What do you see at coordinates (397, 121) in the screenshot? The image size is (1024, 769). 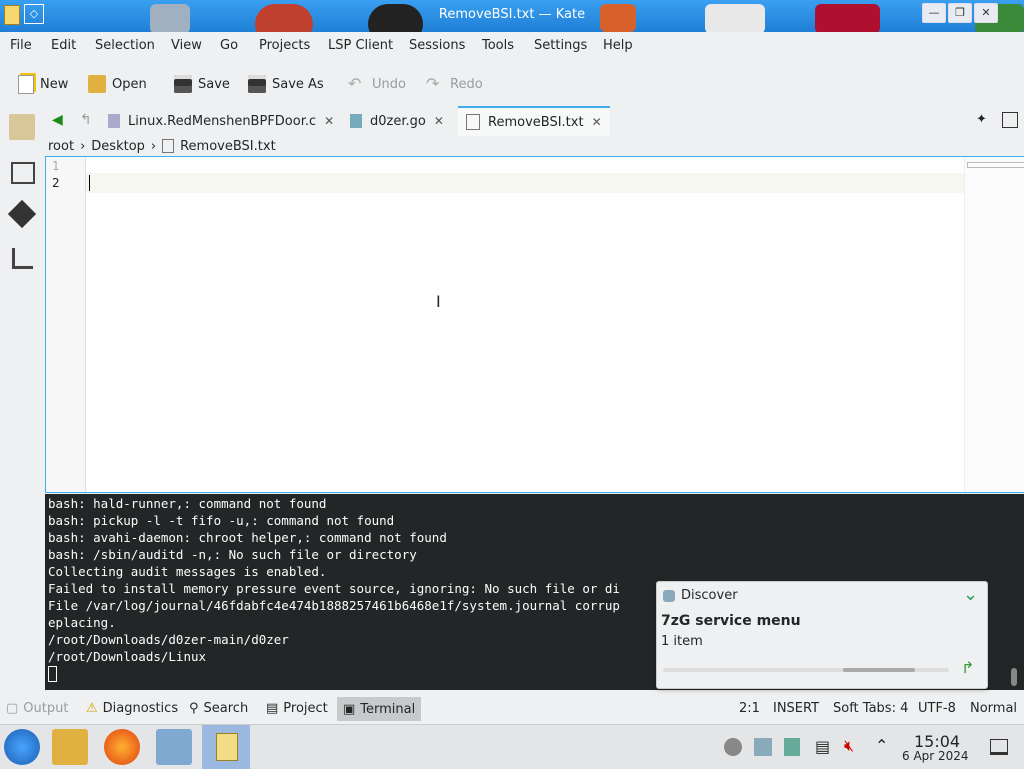 I see `tab-d0zer-go: d0zer.go ✕` at bounding box center [397, 121].